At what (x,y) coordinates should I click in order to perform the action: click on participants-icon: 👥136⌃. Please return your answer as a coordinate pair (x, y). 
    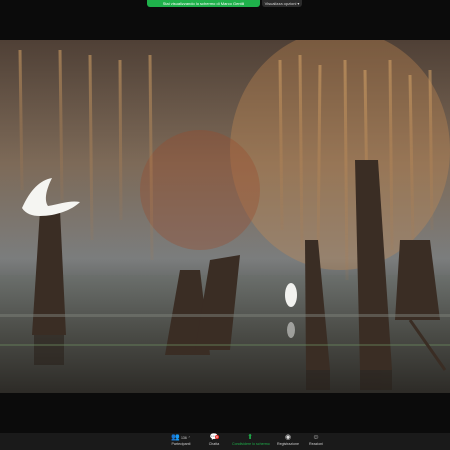
    Looking at the image, I should click on (181, 437).